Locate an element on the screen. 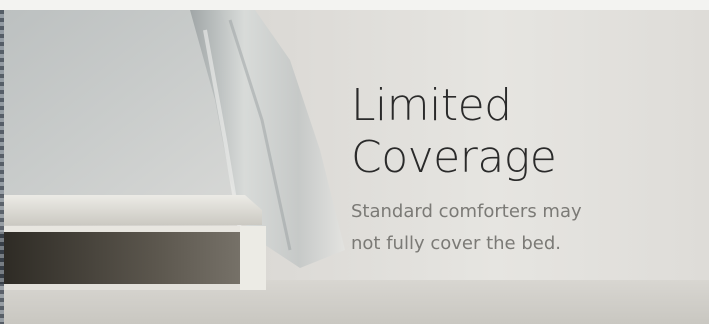  subtitle-line-1: Standard comforters may is located at coordinates (466, 211).